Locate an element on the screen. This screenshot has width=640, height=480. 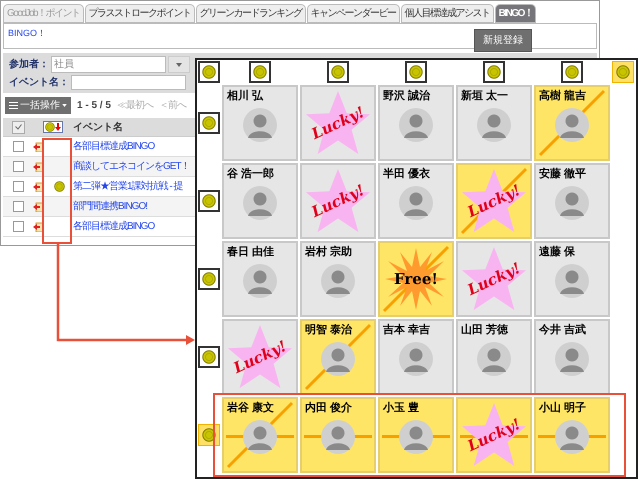
select-all-button is located at coordinates (18, 127).